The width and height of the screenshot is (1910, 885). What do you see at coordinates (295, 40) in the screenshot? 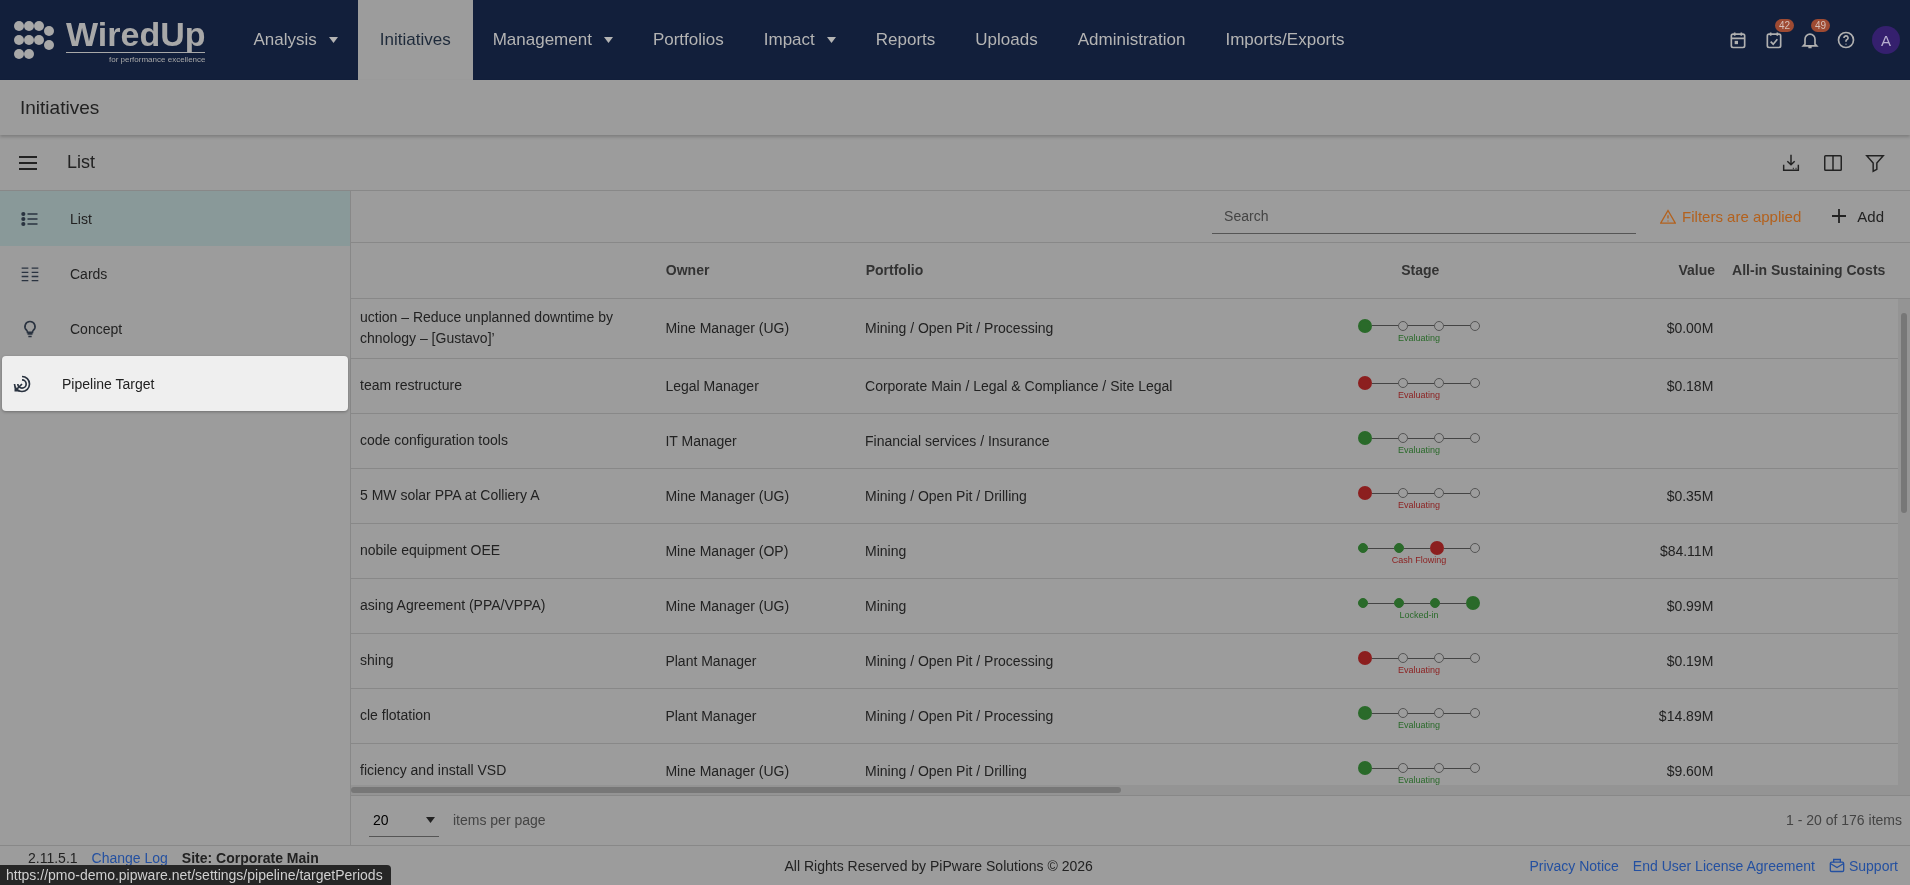
I see `nav-tab: Analysis` at bounding box center [295, 40].